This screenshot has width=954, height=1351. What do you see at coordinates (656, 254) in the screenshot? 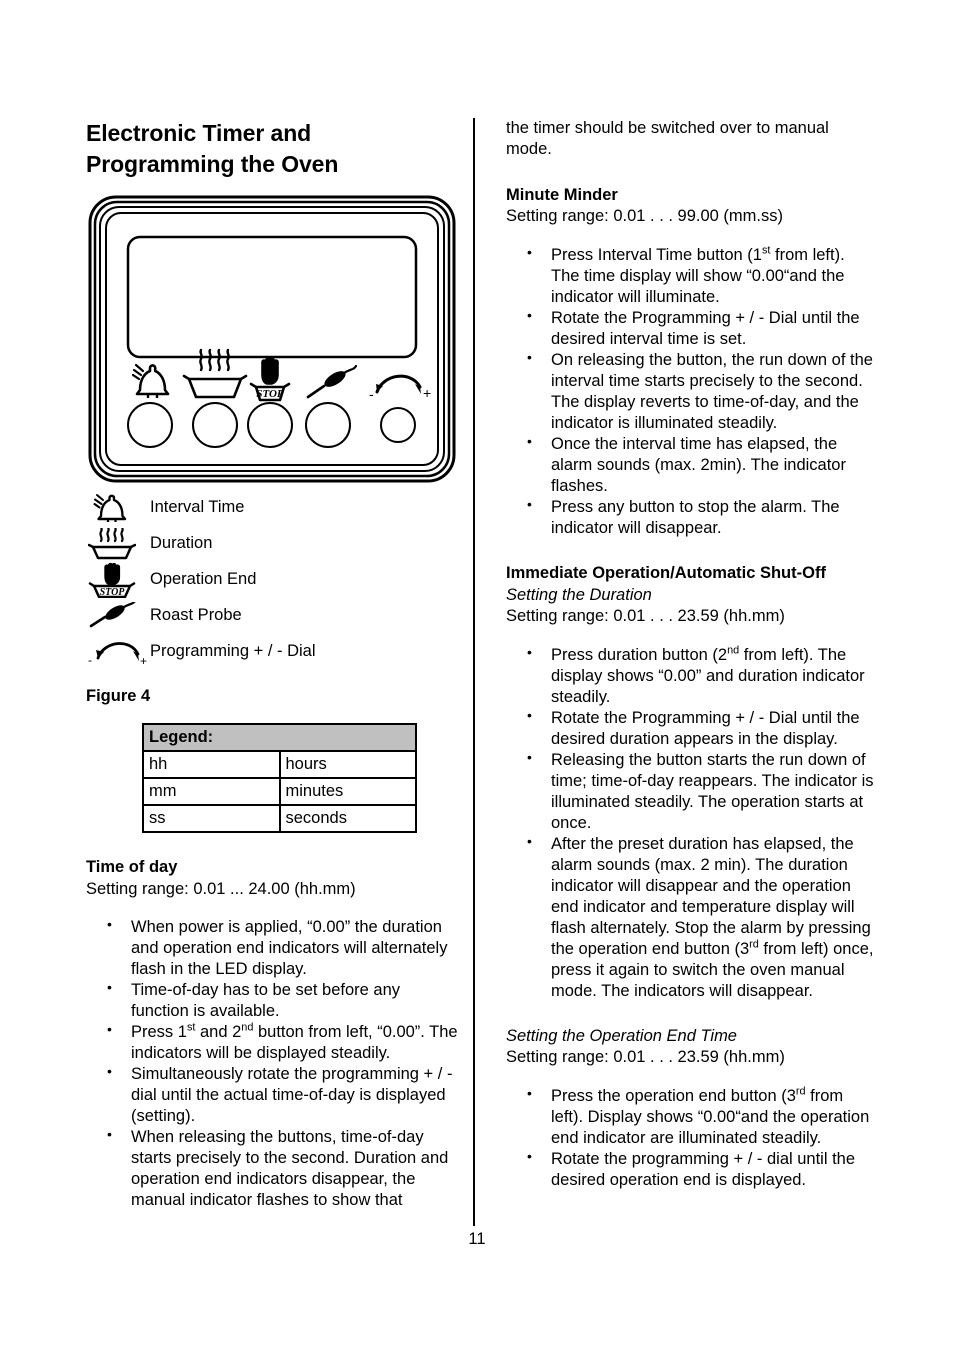
I see `bullet-text-pre: Press Interval Time button (1` at bounding box center [656, 254].